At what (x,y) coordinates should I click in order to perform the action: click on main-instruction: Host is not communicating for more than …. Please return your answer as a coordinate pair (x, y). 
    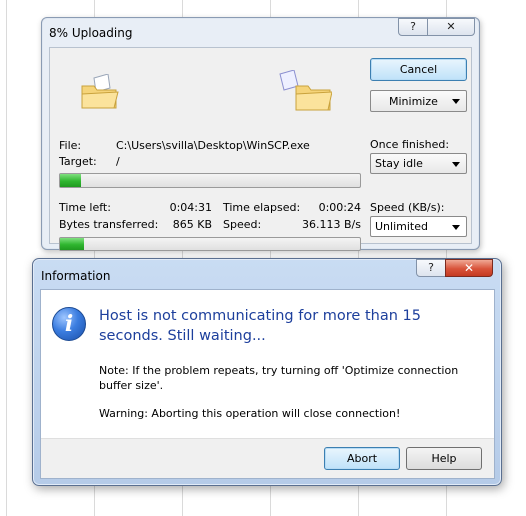
    Looking at the image, I should click on (260, 326).